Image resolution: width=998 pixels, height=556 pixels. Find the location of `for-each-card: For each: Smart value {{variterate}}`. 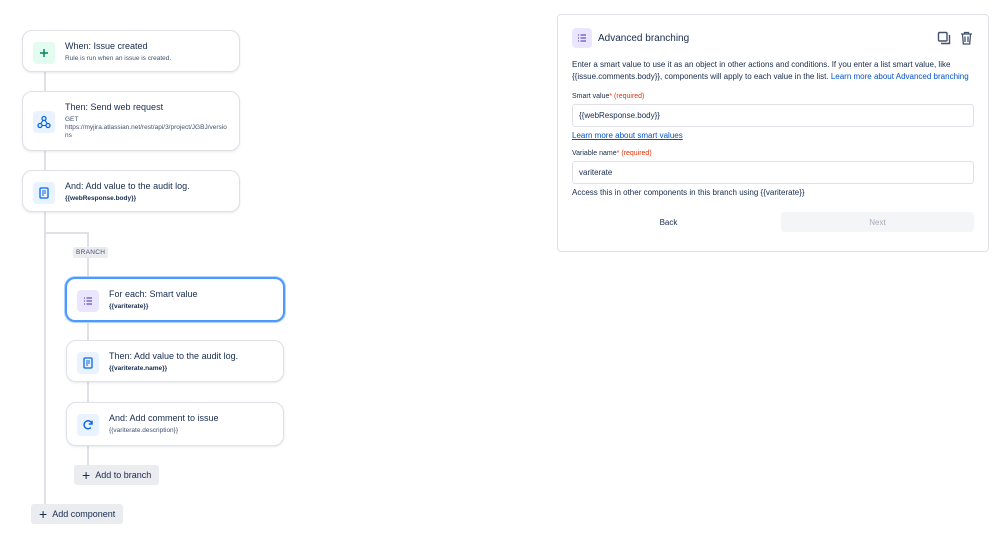

for-each-card: For each: Smart value {{variterate}} is located at coordinates (175, 299).